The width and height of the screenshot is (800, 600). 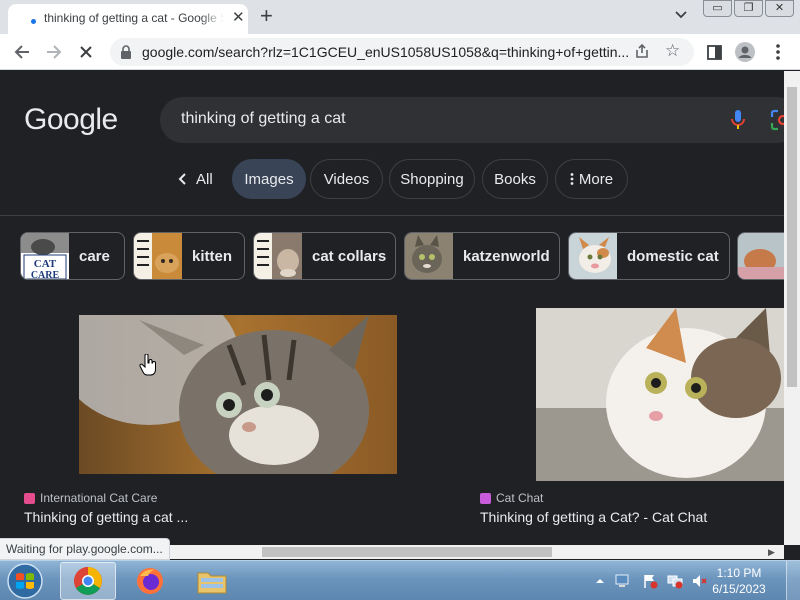 I want to click on domestic-cat-thumbnail, so click(x=593, y=256).